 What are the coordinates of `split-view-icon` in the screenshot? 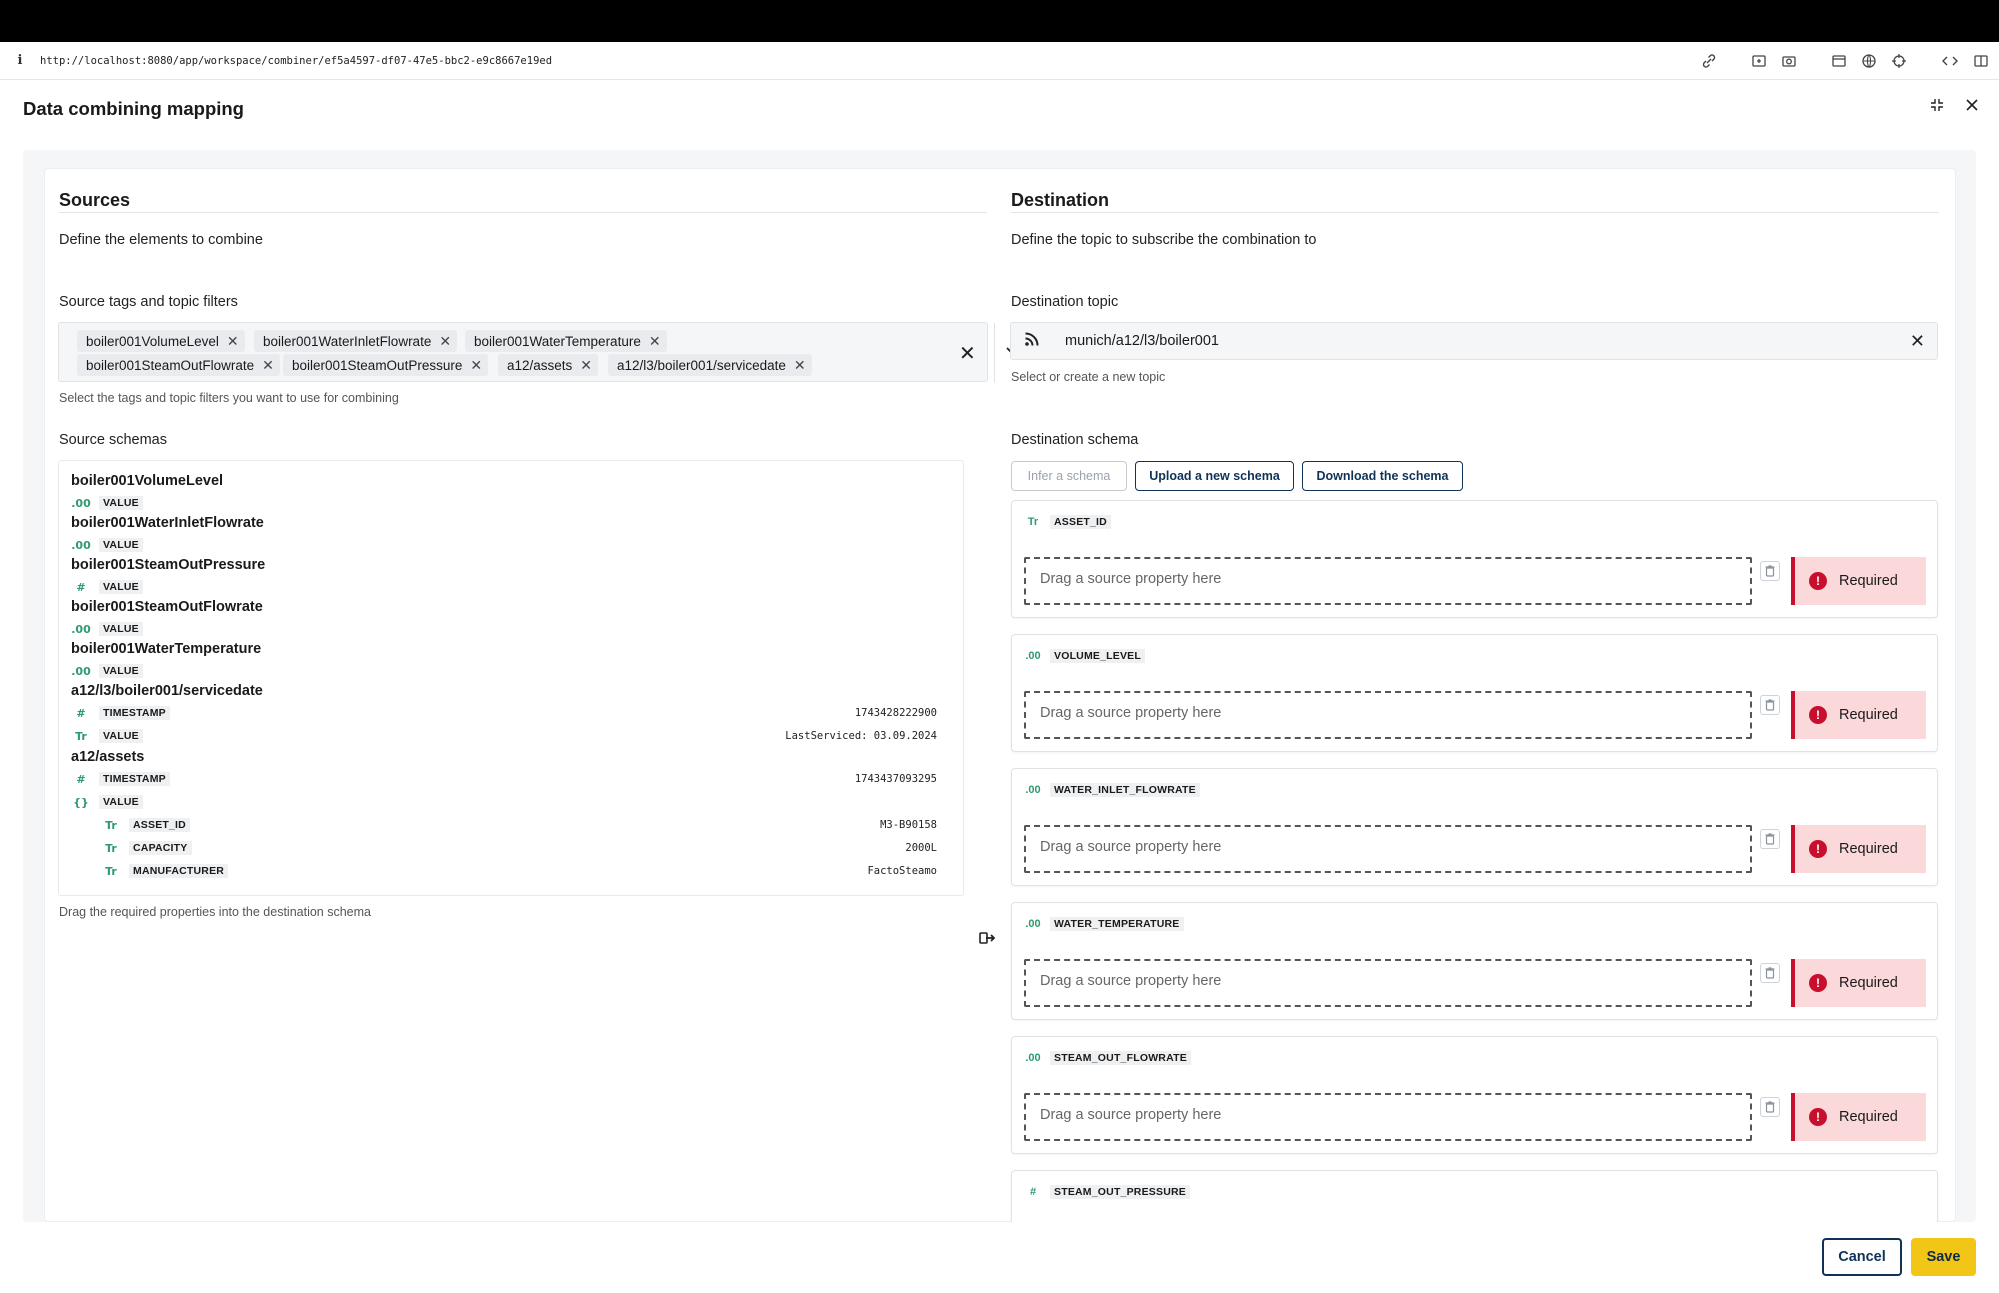 It's located at (1981, 61).